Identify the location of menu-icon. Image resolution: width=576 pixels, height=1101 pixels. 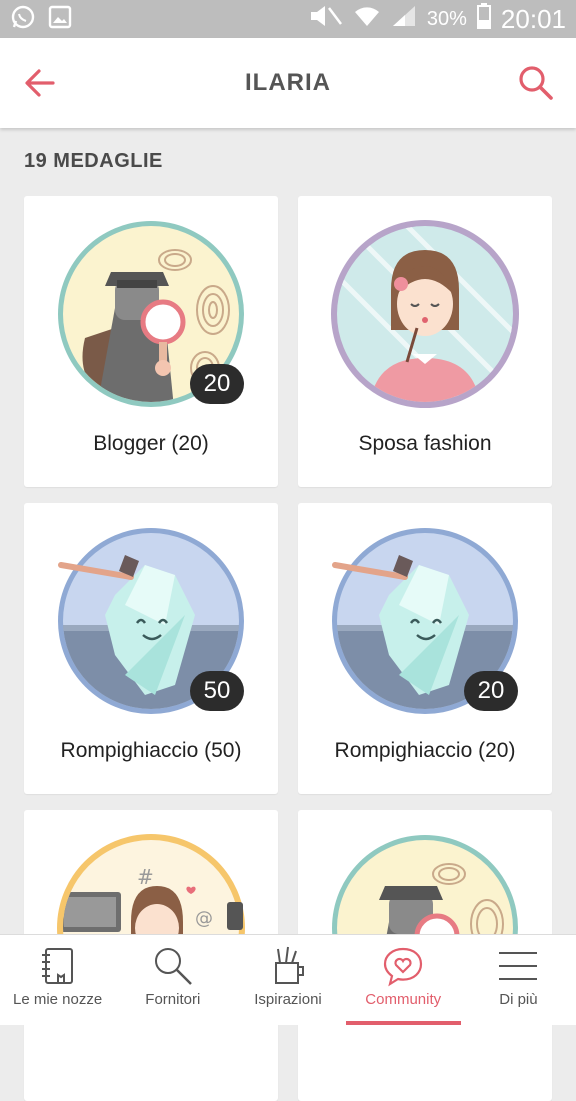
(518, 966).